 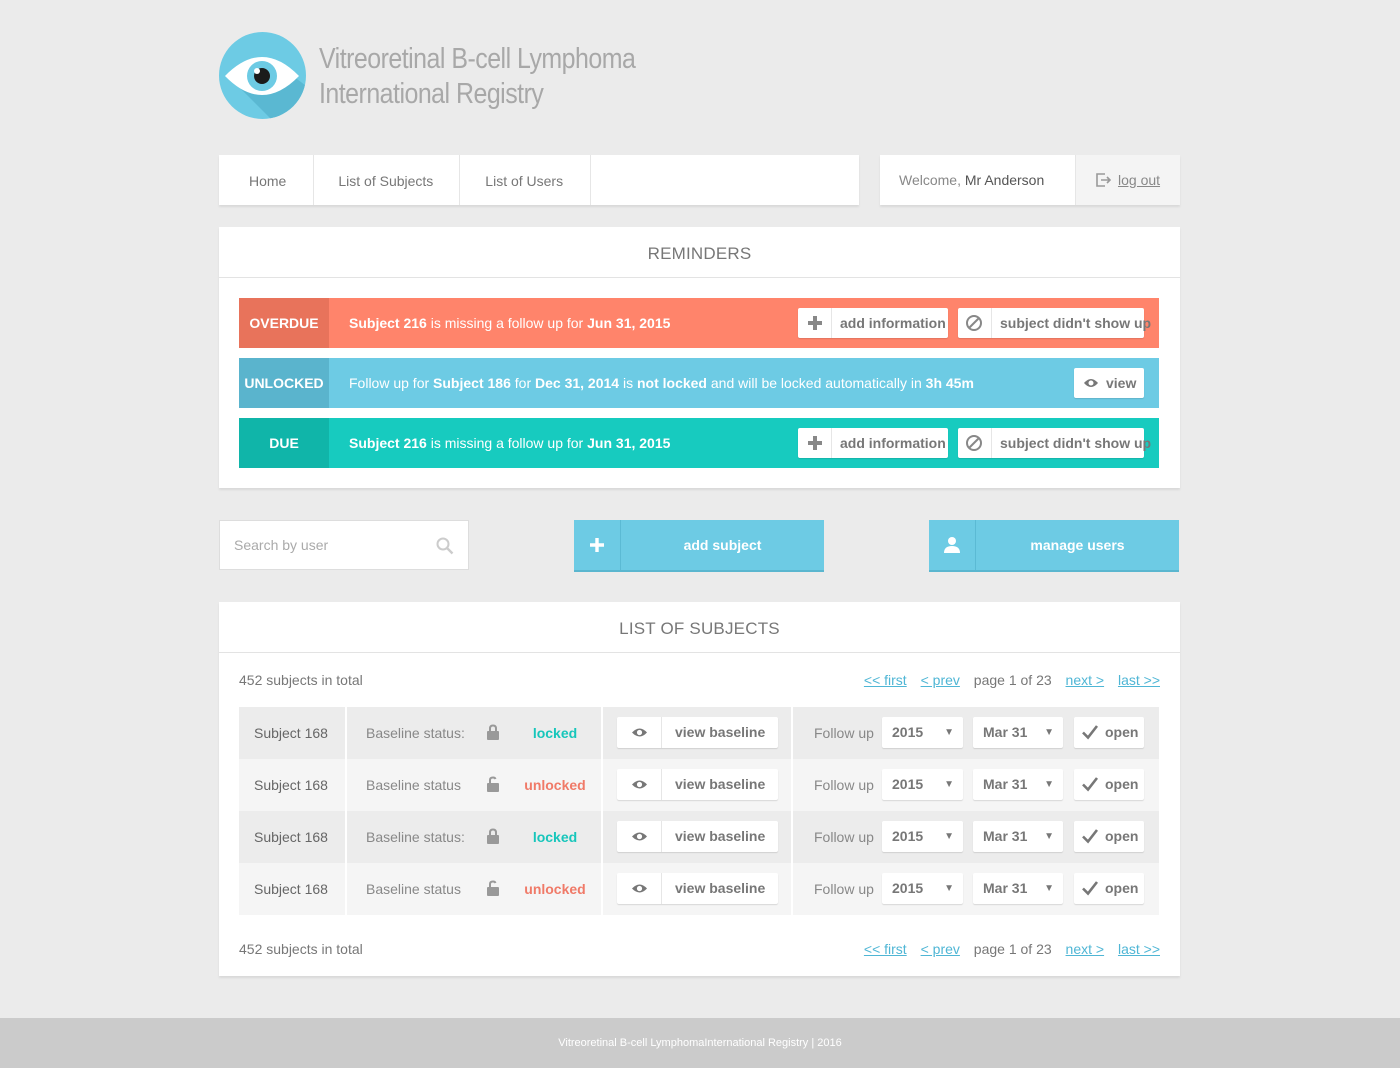 What do you see at coordinates (1122, 732) in the screenshot?
I see `open-label: open` at bounding box center [1122, 732].